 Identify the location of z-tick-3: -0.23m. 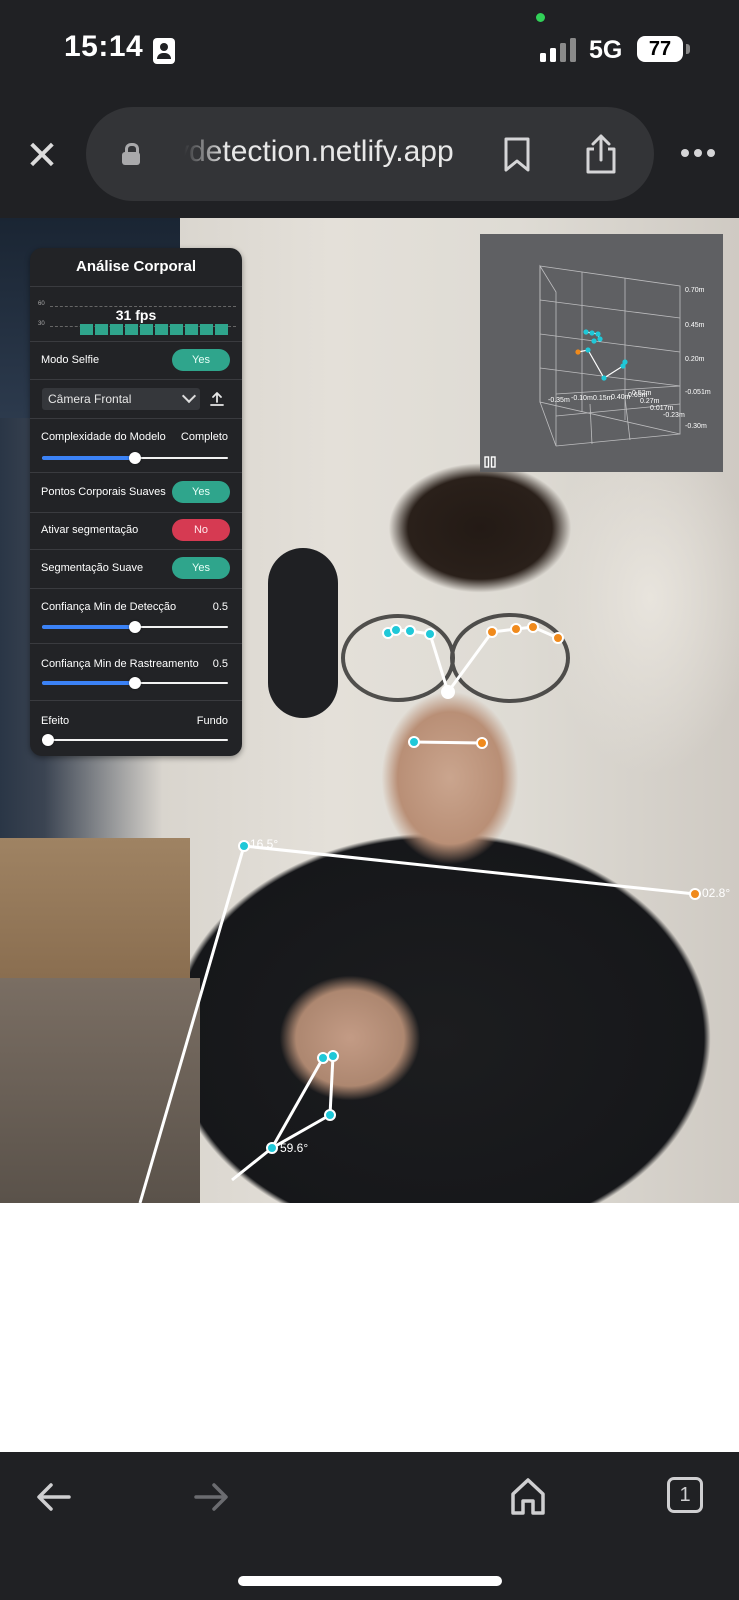
(674, 415).